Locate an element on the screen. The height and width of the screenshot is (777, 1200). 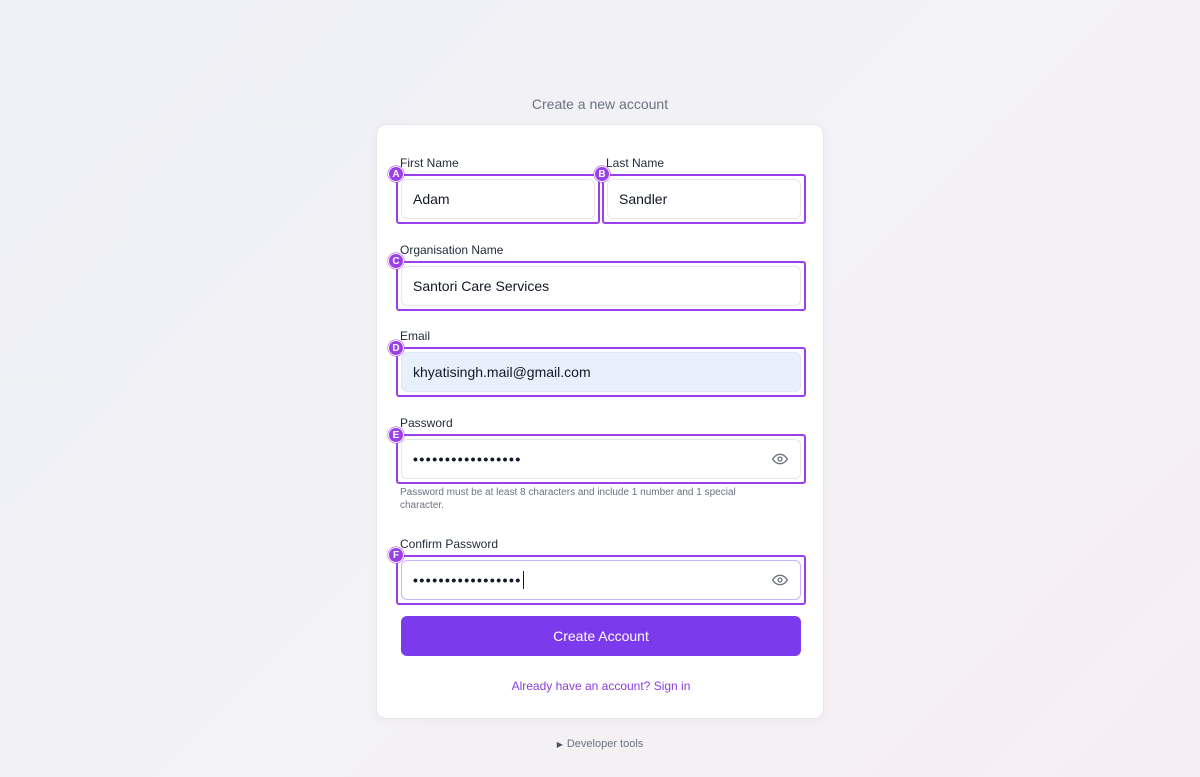
first-name-value: Adam is located at coordinates (431, 199).